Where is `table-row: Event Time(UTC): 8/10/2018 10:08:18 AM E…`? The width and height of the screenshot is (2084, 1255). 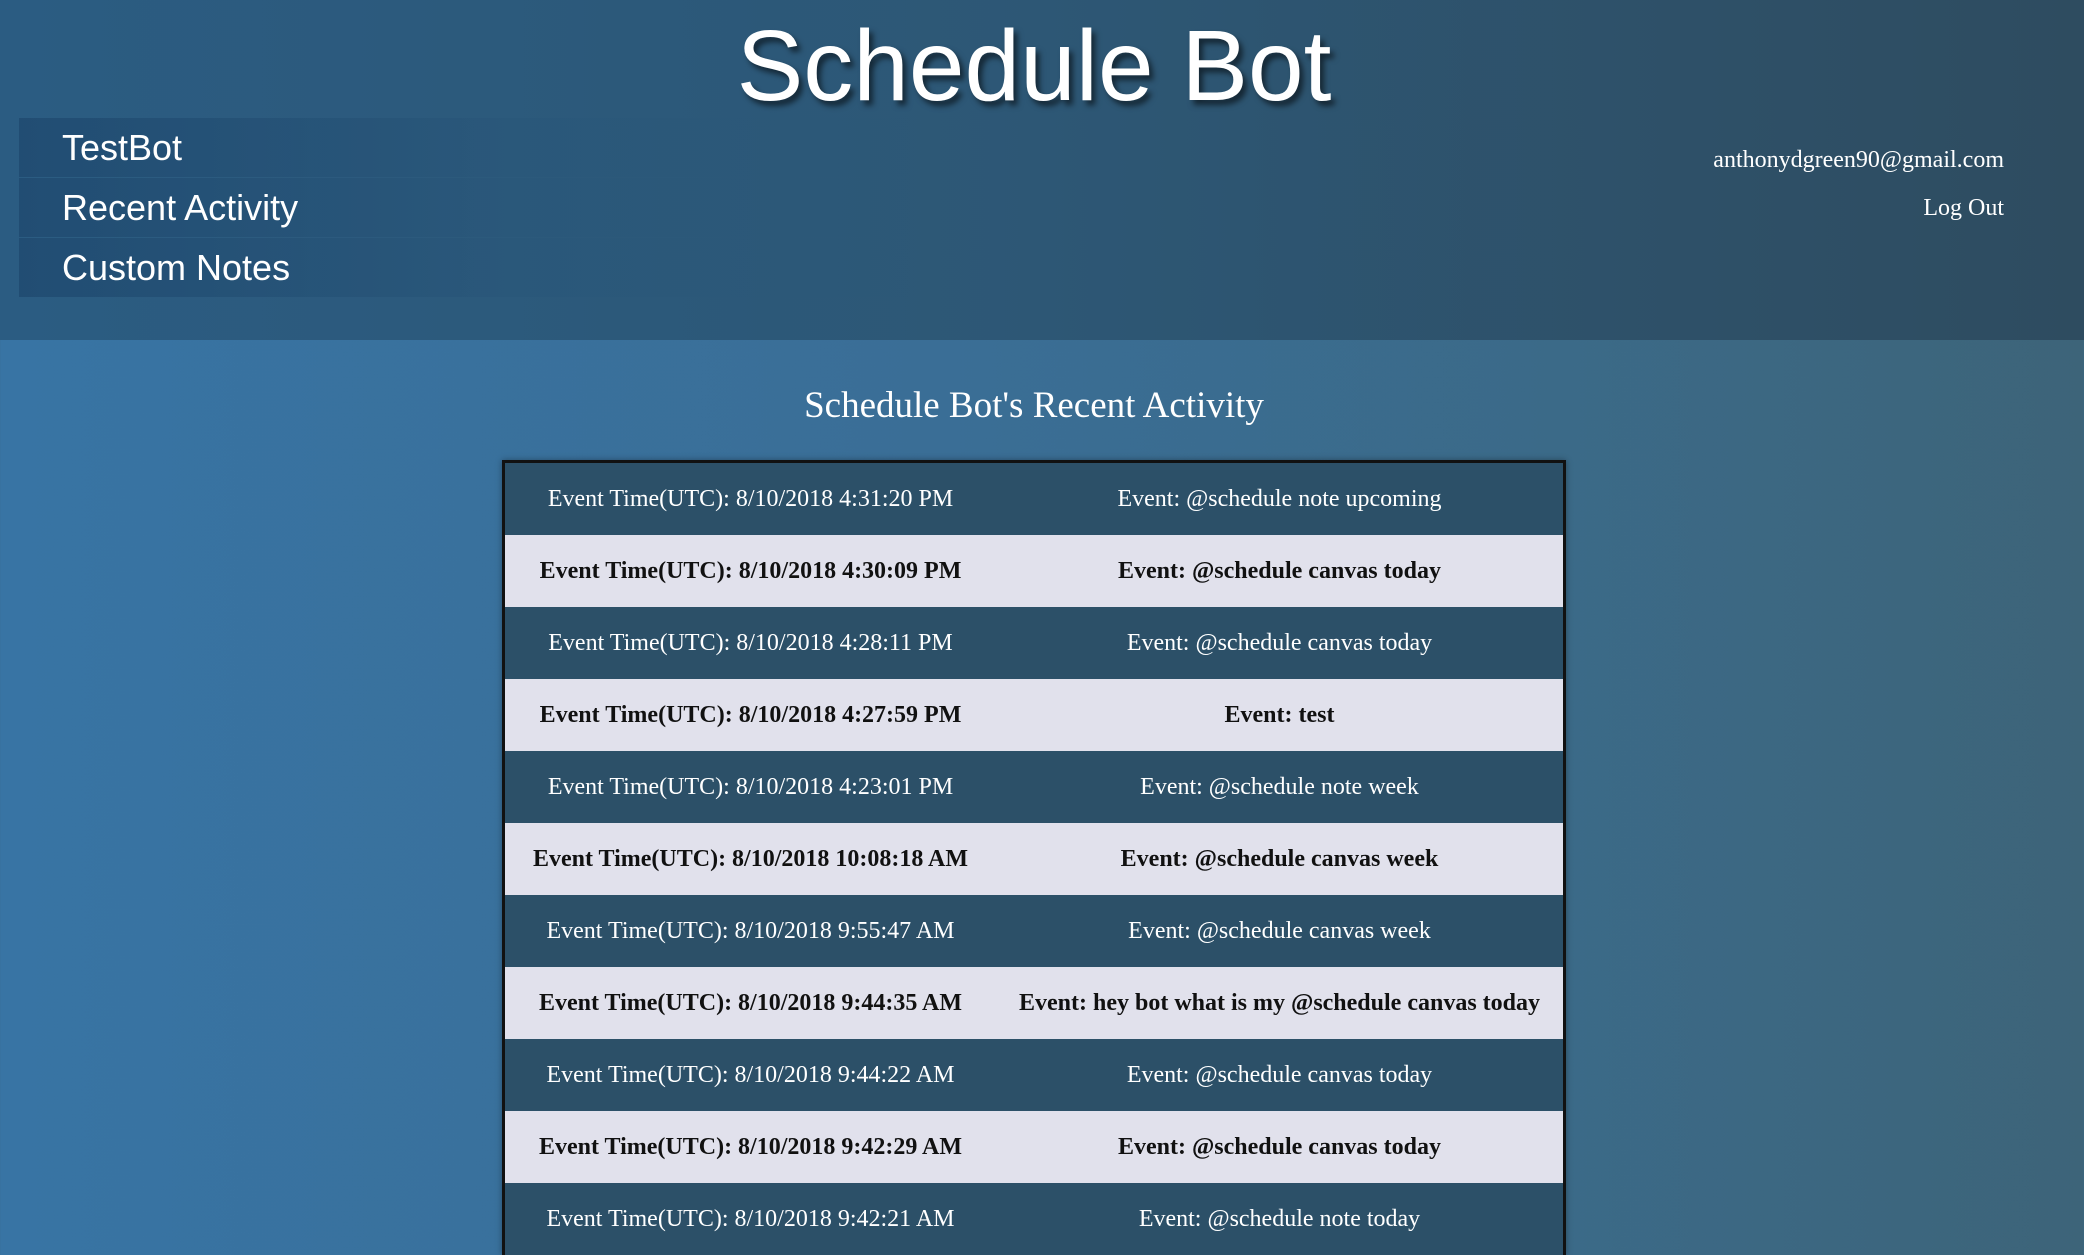
table-row: Event Time(UTC): 8/10/2018 10:08:18 AM E… is located at coordinates (1034, 859).